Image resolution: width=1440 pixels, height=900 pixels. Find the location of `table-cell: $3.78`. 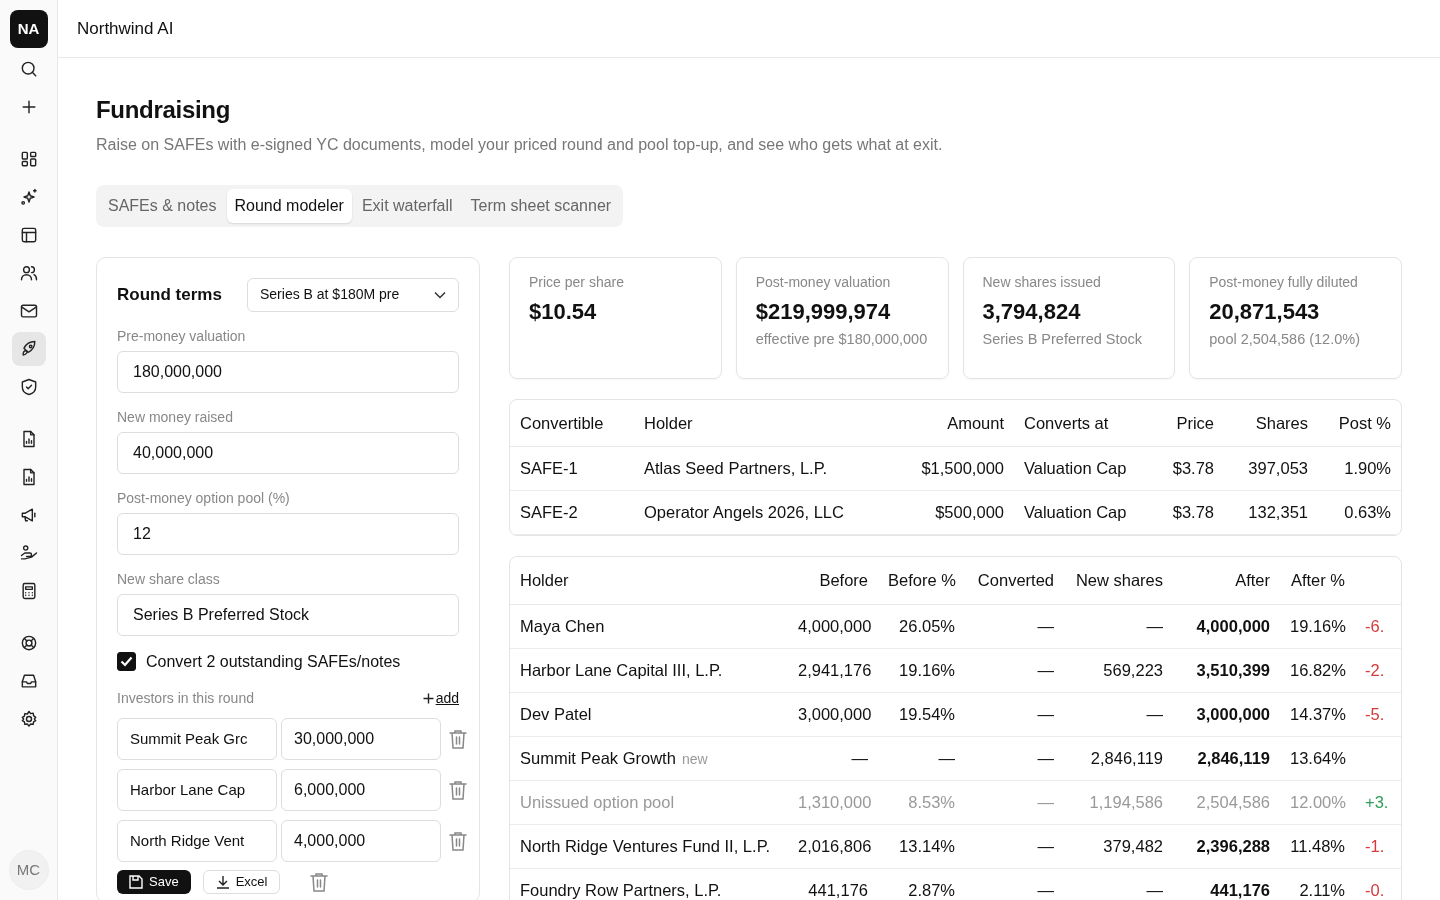

table-cell: $3.78 is located at coordinates (1189, 512).